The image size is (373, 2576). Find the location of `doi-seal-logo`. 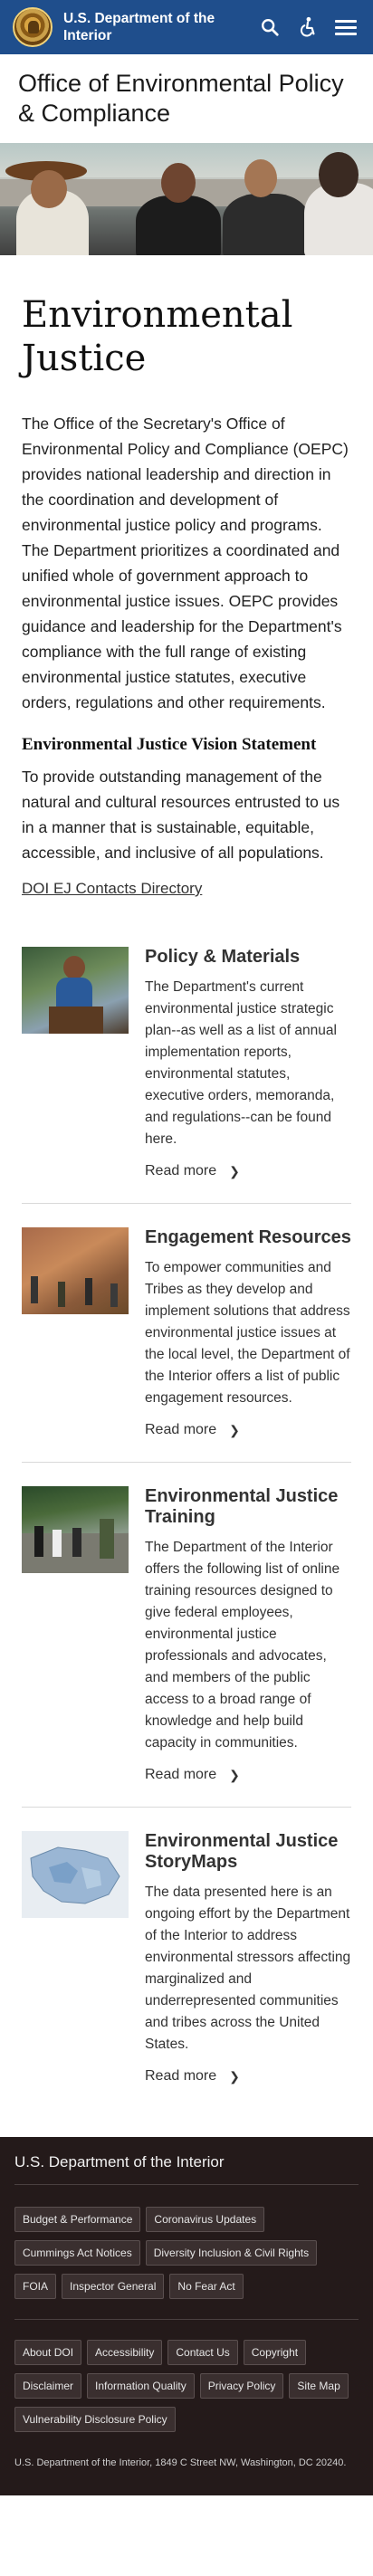

doi-seal-logo is located at coordinates (33, 27).